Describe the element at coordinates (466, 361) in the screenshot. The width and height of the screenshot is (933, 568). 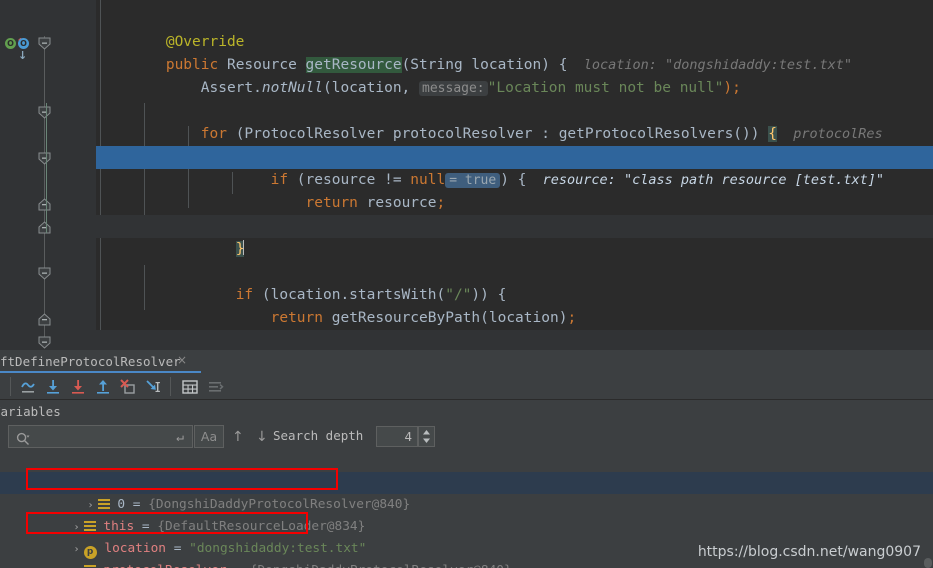
I see `debugger-tabbar: ftDefineProtocolResolver ×` at that location.